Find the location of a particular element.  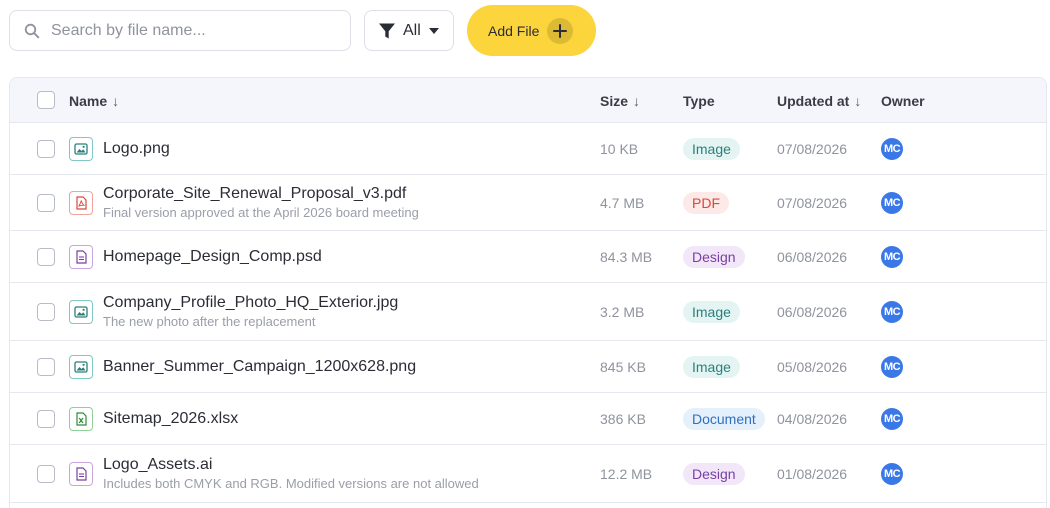

updated-date: 04/08/2026 is located at coordinates (812, 418).